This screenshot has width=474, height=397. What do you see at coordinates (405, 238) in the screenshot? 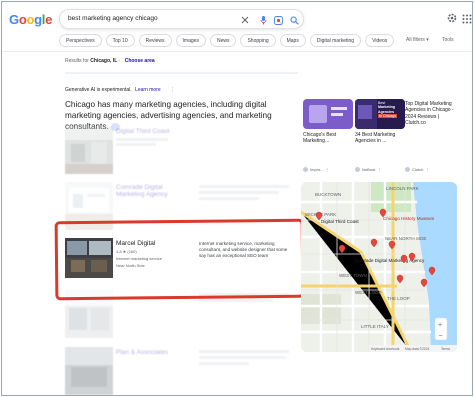
I see `map-label: NEAR NORTH SIDE` at bounding box center [405, 238].